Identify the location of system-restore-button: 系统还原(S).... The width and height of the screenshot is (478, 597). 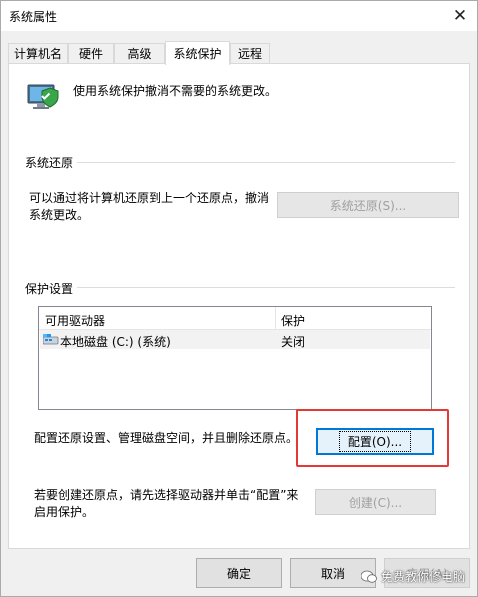
(368, 205).